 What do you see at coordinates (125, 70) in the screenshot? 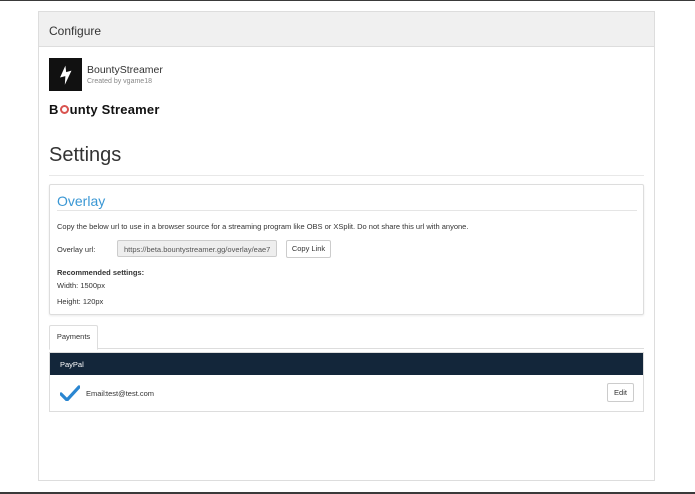
I see `extension-name: BountyStreamer` at bounding box center [125, 70].